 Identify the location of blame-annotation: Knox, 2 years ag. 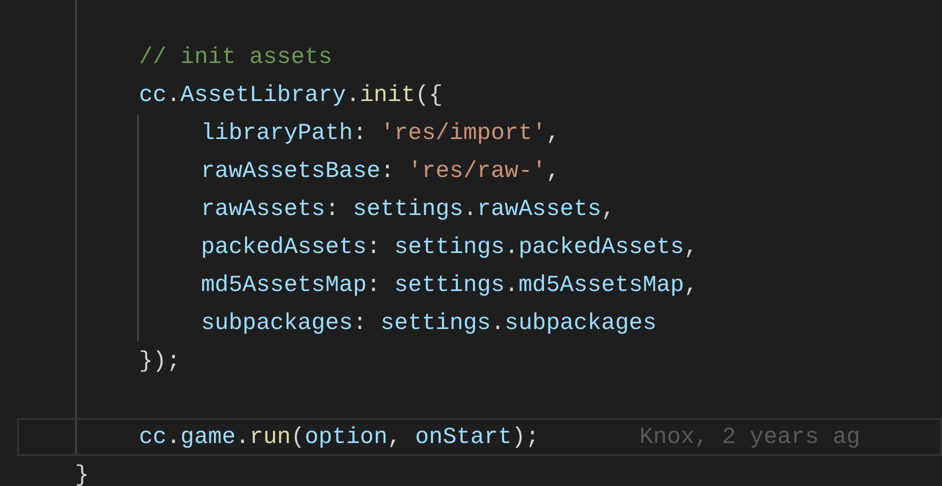
(749, 437).